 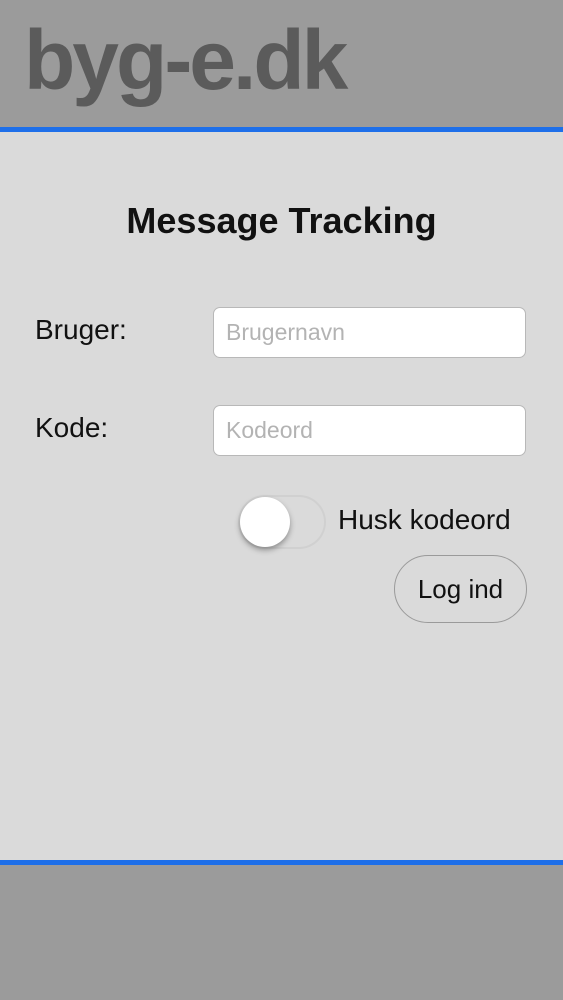 What do you see at coordinates (460, 589) in the screenshot?
I see `login-button: Log ind` at bounding box center [460, 589].